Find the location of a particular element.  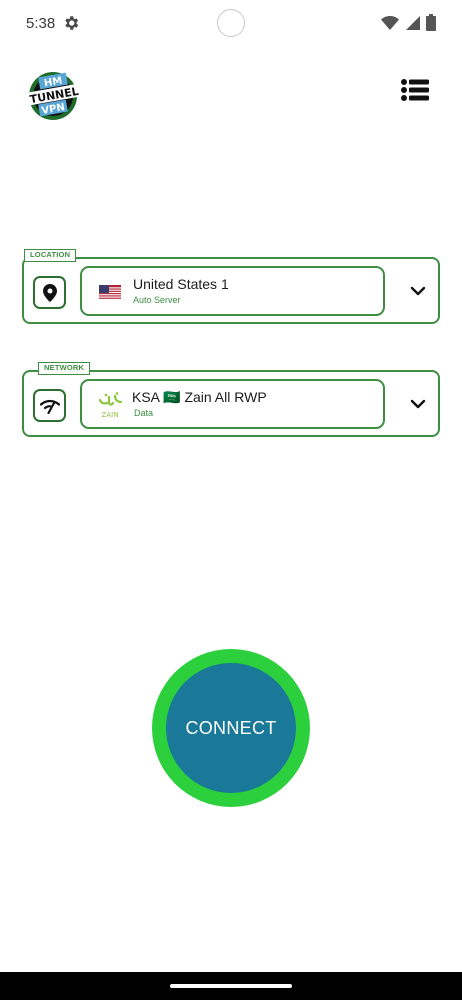

location-selector: LOCATION United States 1 Auto Server is located at coordinates (231, 286).